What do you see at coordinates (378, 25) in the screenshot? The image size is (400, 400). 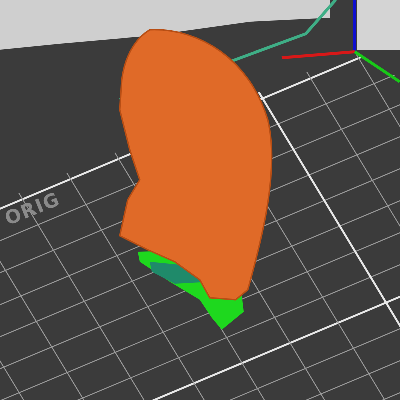 I see `corner-background` at bounding box center [378, 25].